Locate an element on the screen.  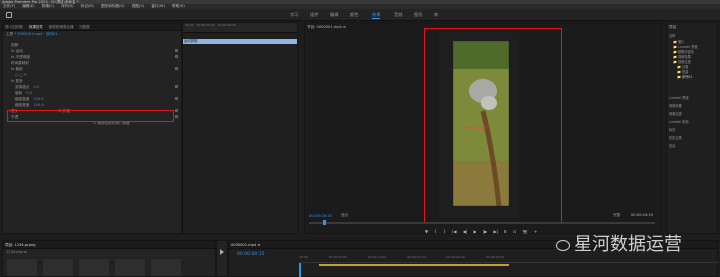
panel-link: 标记 is located at coordinates (672, 129).